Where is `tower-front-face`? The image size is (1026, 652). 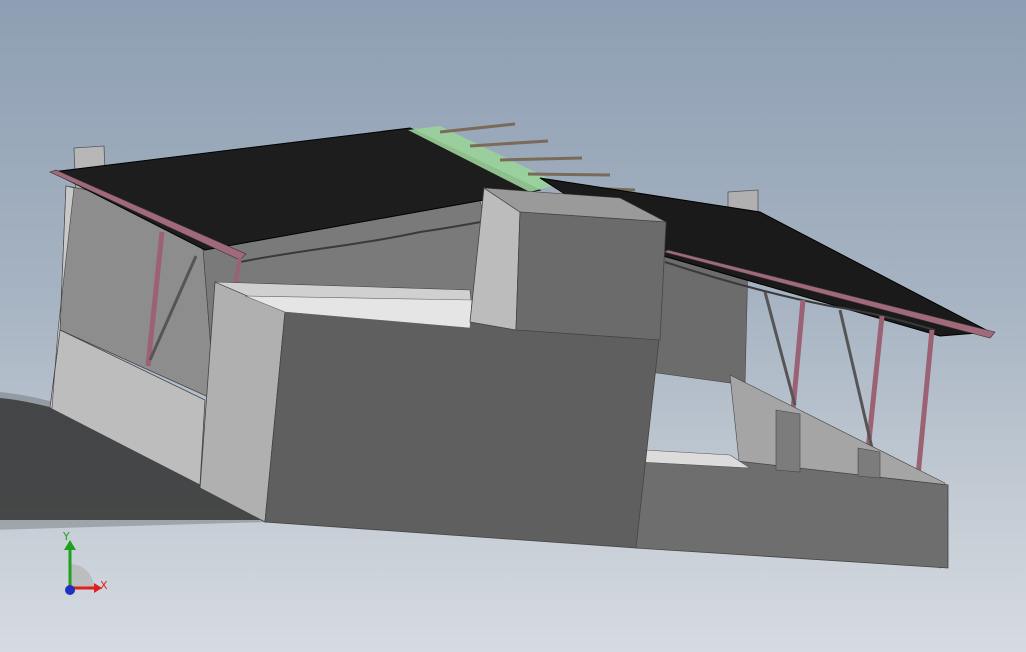 tower-front-face is located at coordinates (591, 276).